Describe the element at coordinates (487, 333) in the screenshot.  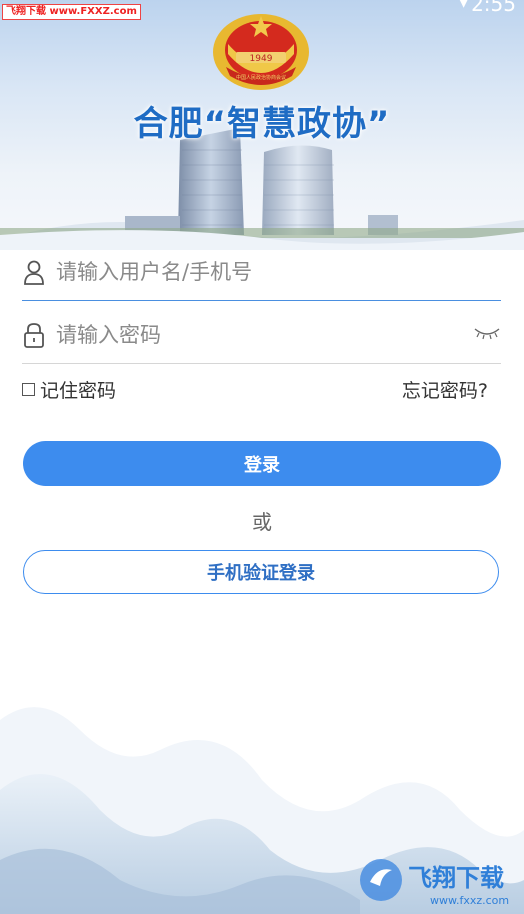
I see `eye-closed-icon` at that location.